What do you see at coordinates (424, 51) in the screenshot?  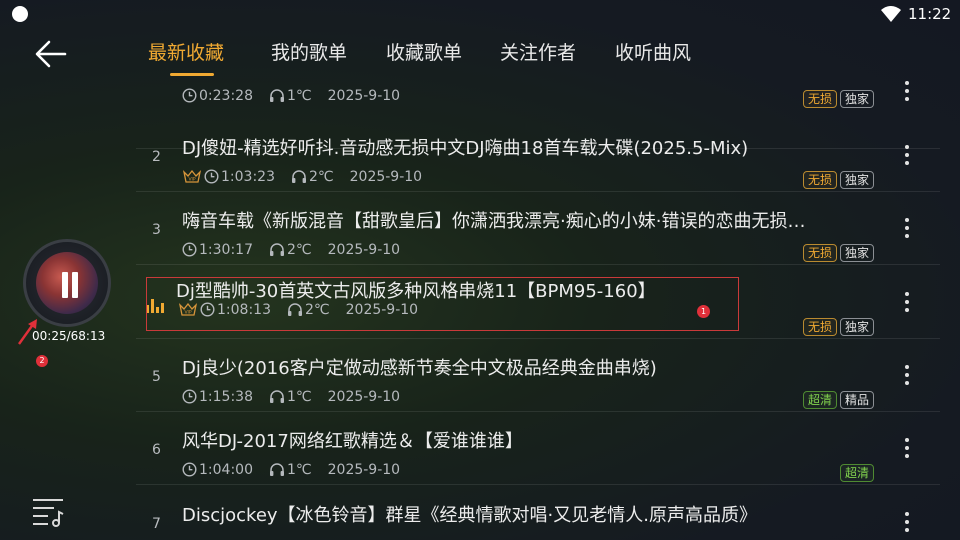 I see `tab-favorite-playlists: 收藏歌单` at bounding box center [424, 51].